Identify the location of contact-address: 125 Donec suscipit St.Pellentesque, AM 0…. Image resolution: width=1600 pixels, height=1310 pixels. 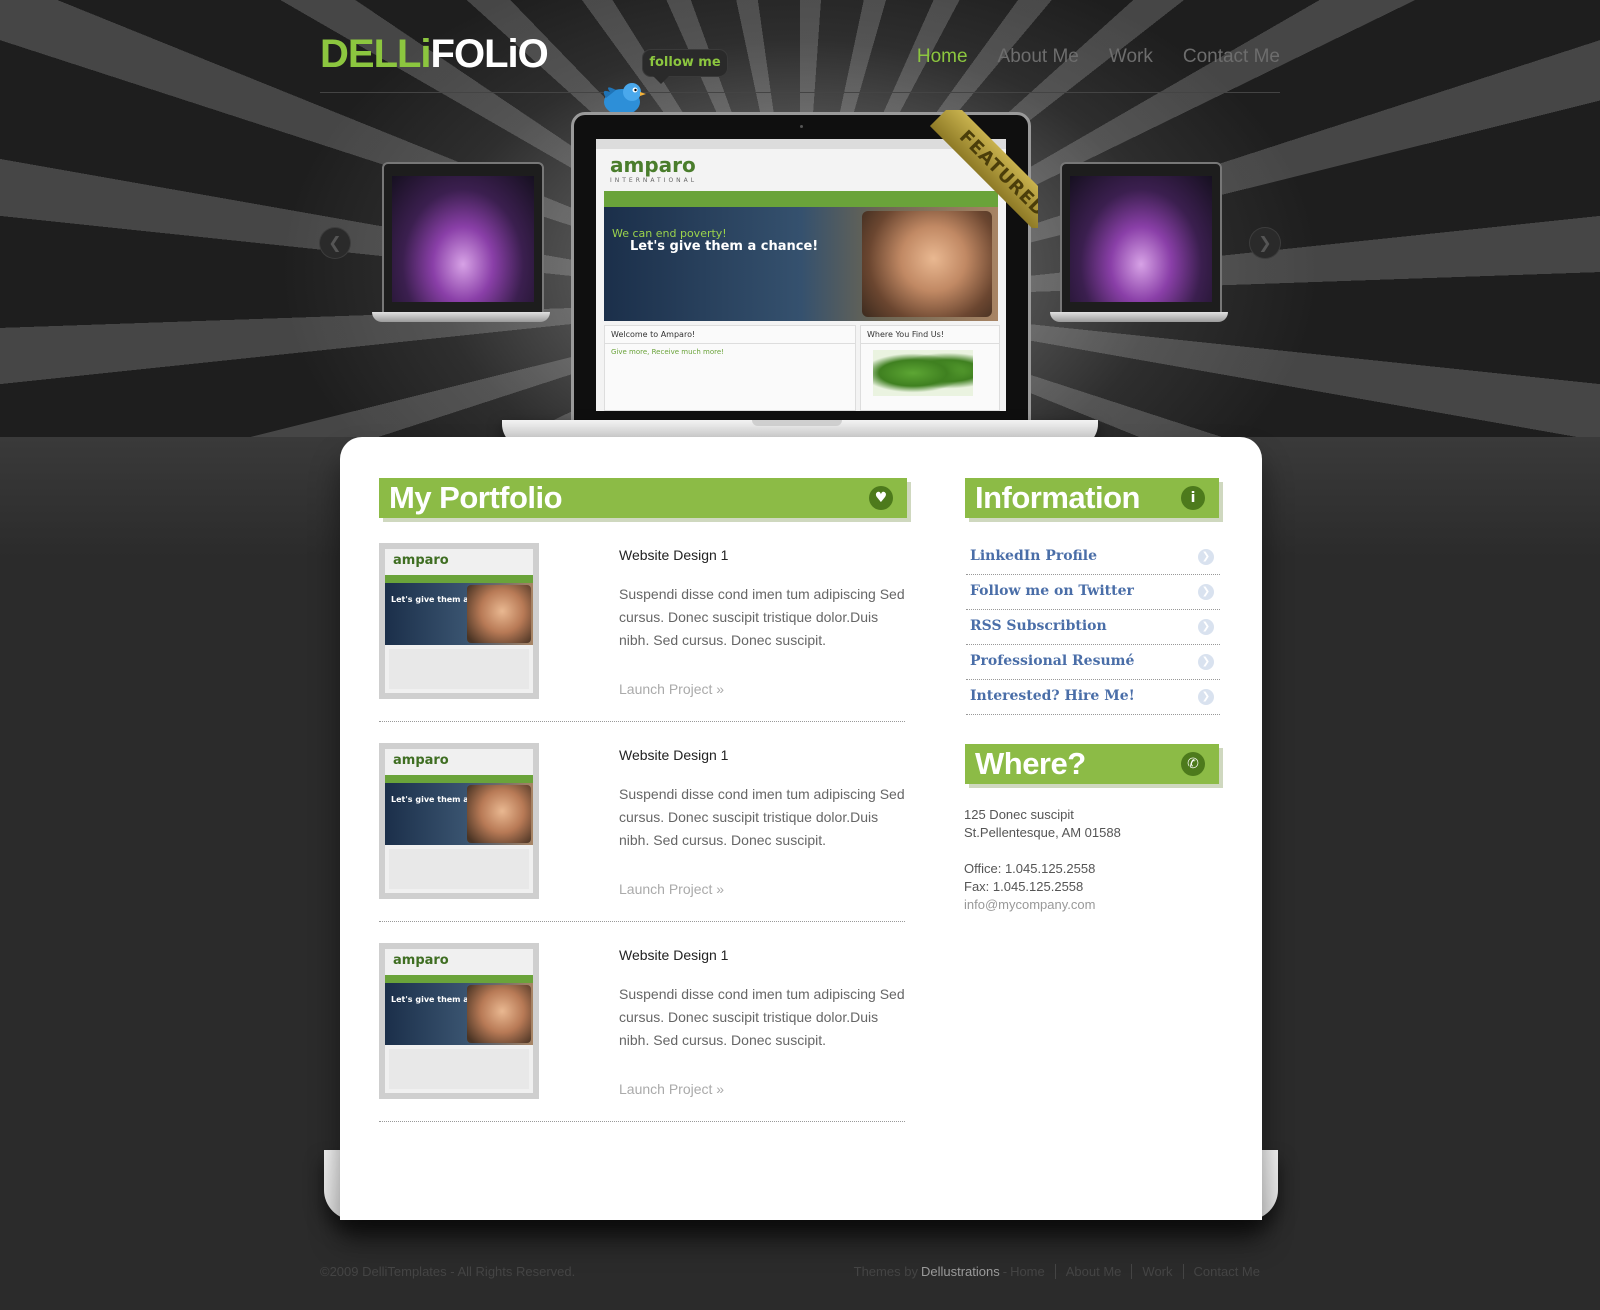
(1042, 860).